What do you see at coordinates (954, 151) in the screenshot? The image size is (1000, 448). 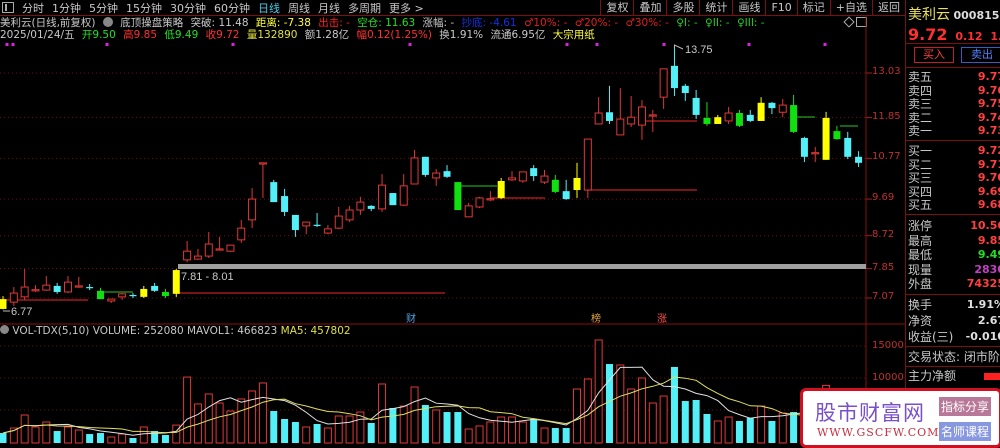 I see `bid-row: 买一 9.72` at bounding box center [954, 151].